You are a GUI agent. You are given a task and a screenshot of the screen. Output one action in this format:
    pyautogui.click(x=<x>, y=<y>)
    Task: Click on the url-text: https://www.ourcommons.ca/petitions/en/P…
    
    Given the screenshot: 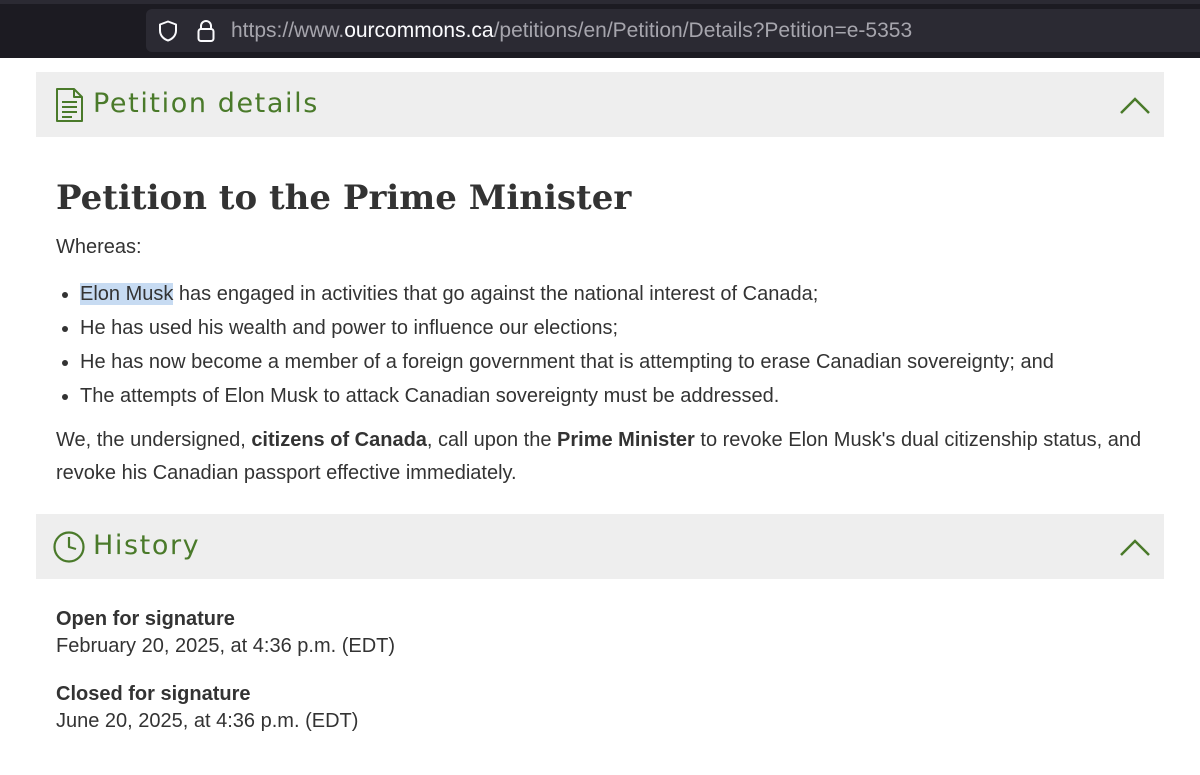 What is the action you would take?
    pyautogui.click(x=571, y=31)
    